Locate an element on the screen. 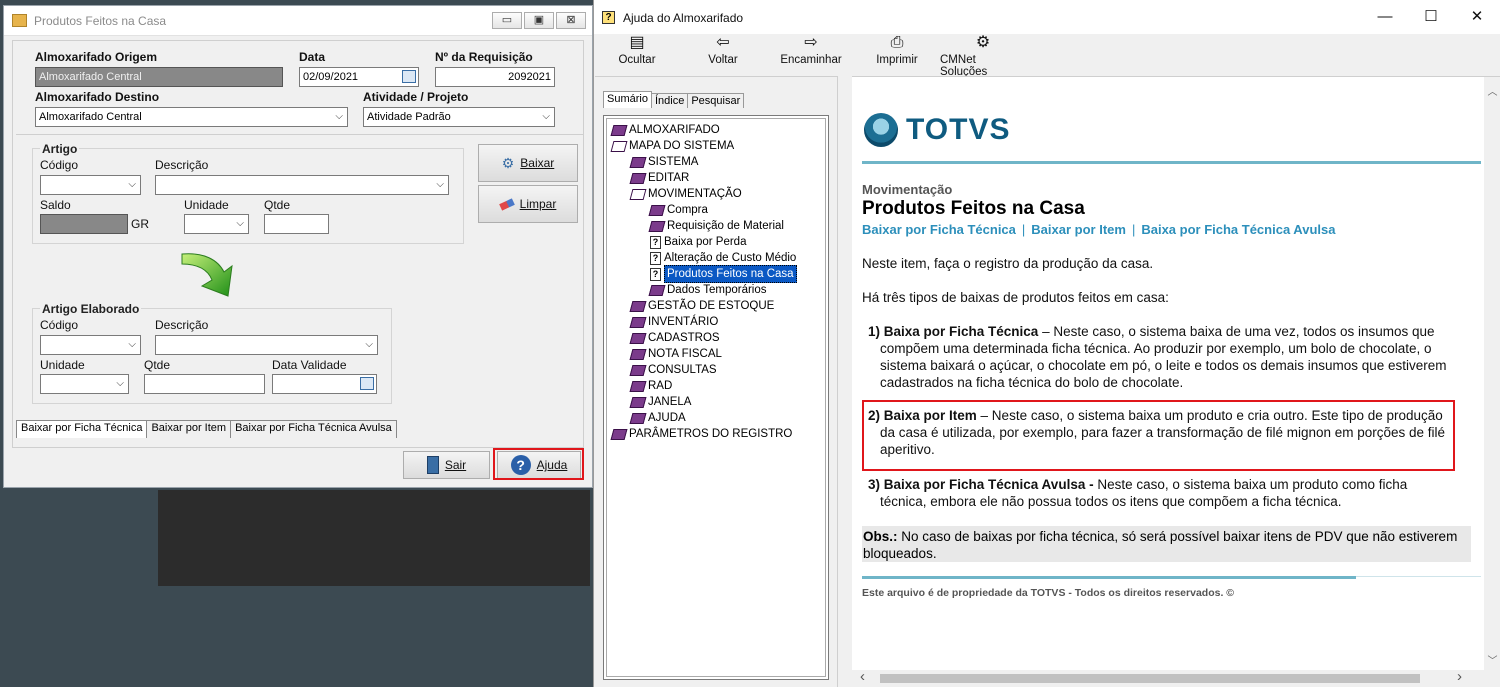 Image resolution: width=1500 pixels, height=687 pixels. tree-item: Dados Temporários is located at coordinates (707, 290).